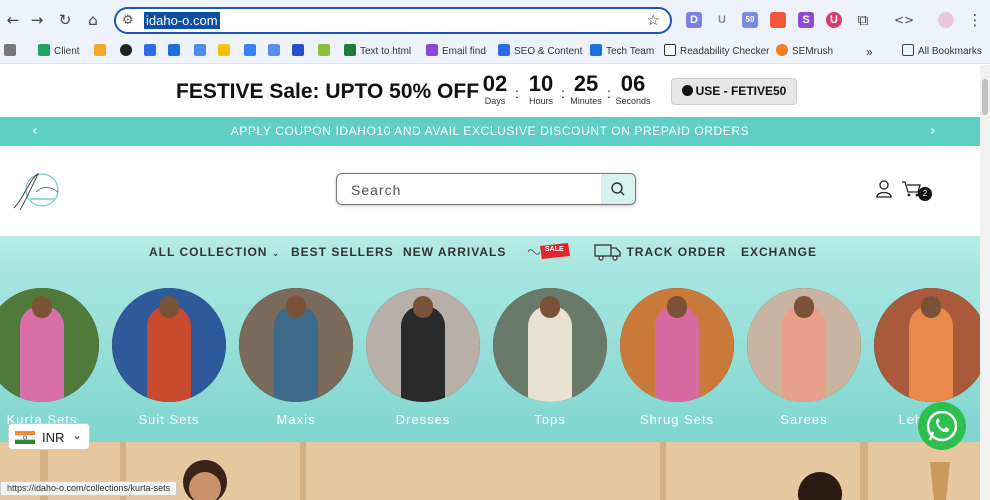 The width and height of the screenshot is (990, 500). Describe the element at coordinates (59, 52) in the screenshot. I see `bookmark-client: Client` at that location.